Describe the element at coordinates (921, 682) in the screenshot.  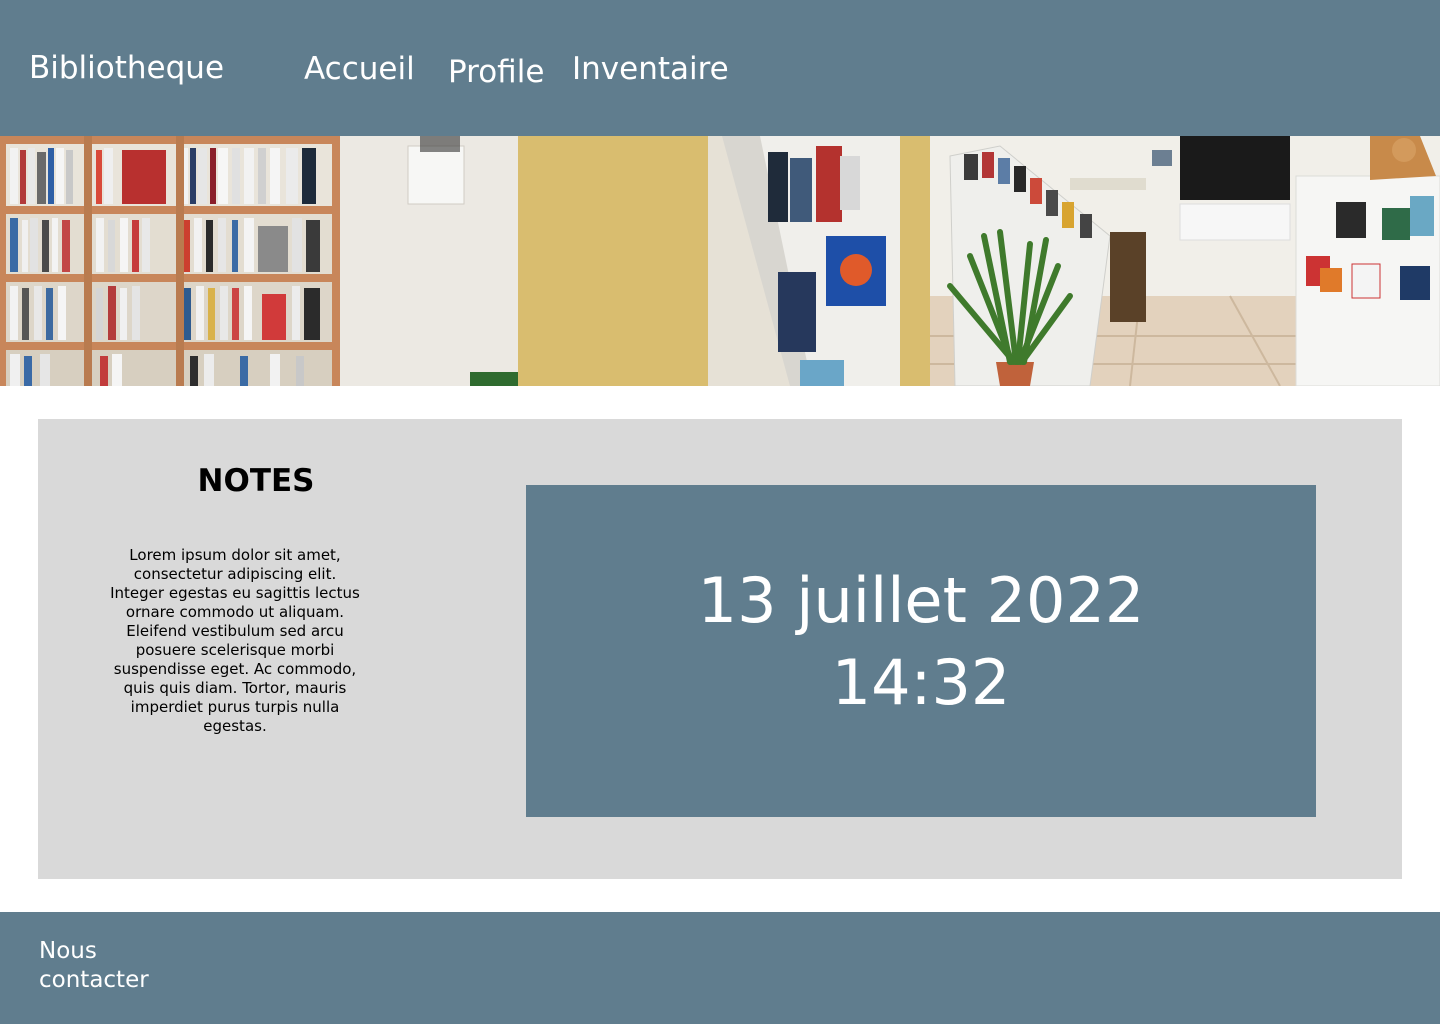
I see `current-time: 14:32` at that location.